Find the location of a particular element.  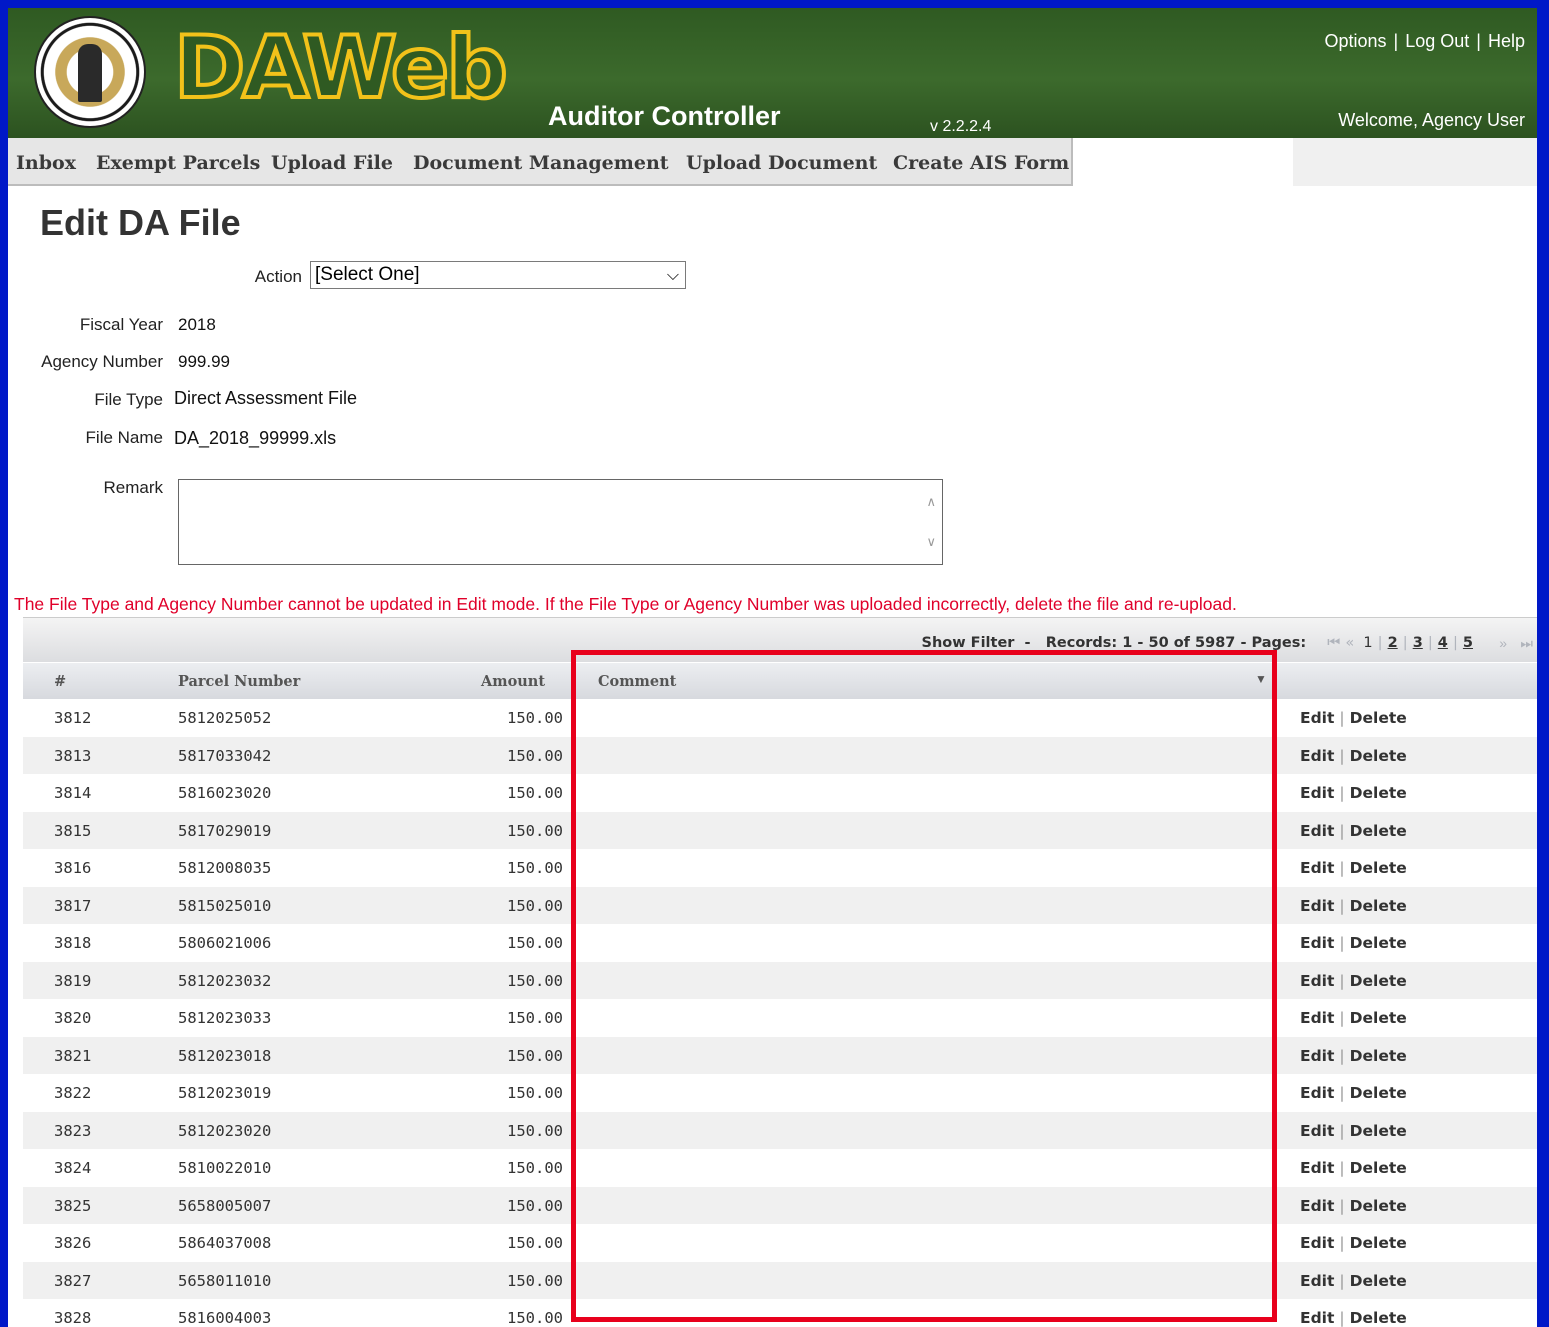

filter-dropdown-icon: ▼ is located at coordinates (1261, 679).